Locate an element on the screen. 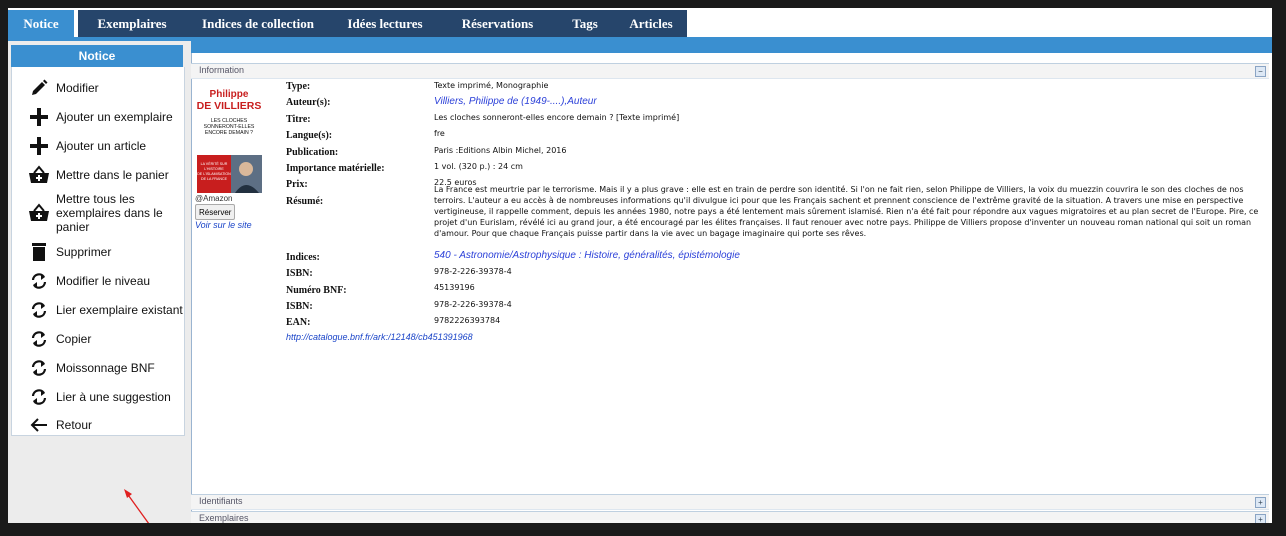  menu-label: Copier is located at coordinates (74, 339).